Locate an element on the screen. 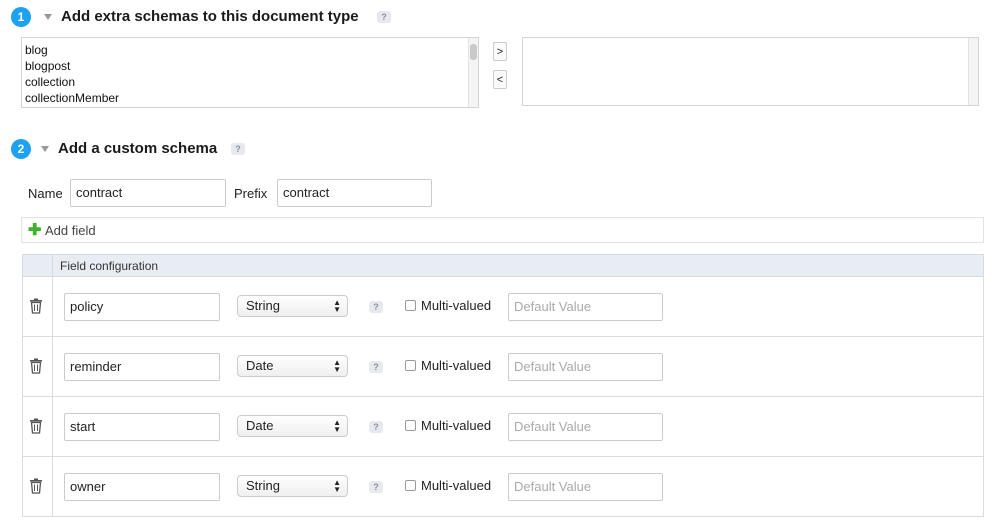 The height and width of the screenshot is (529, 997). list-item: blog is located at coordinates (250, 50).